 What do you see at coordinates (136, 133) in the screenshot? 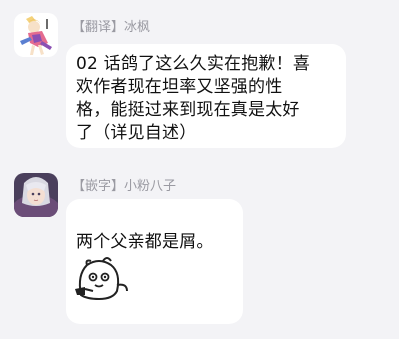
I see `message-line: 了（详见自述）` at bounding box center [136, 133].